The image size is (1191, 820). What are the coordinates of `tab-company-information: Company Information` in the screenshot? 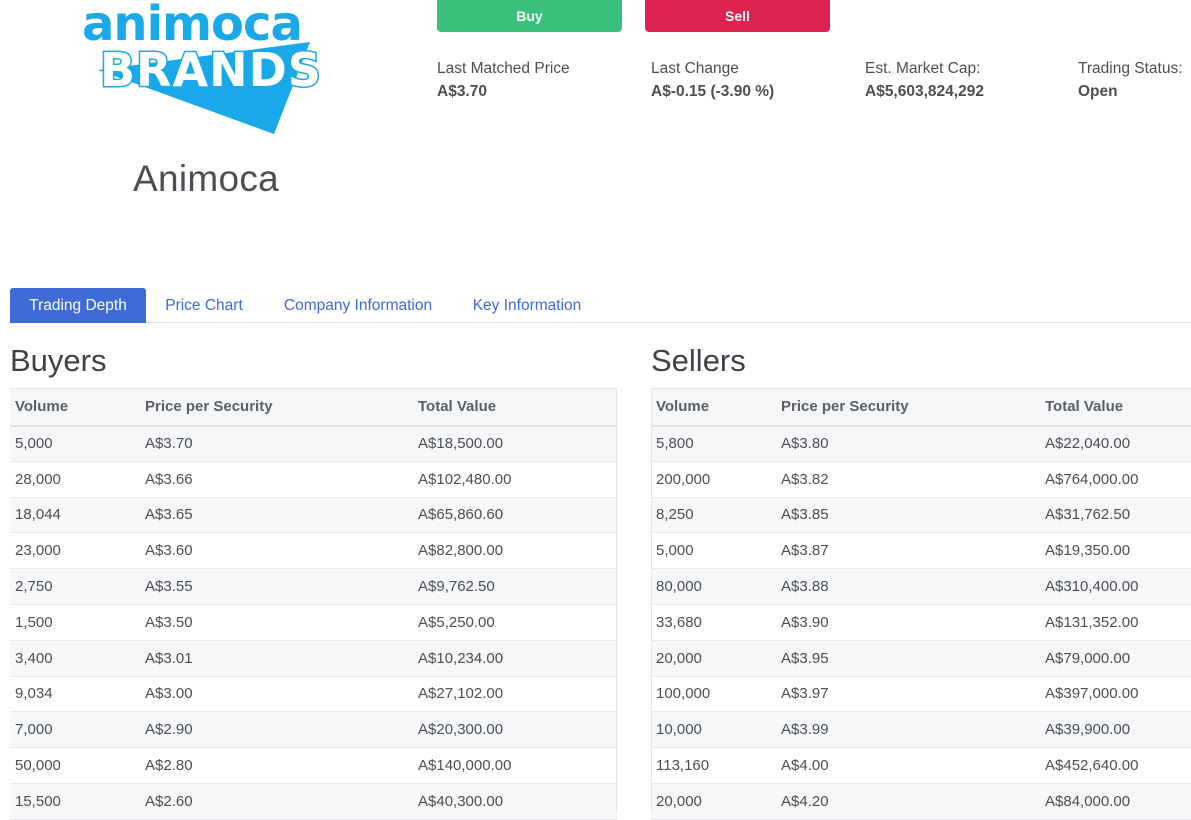 It's located at (358, 305).